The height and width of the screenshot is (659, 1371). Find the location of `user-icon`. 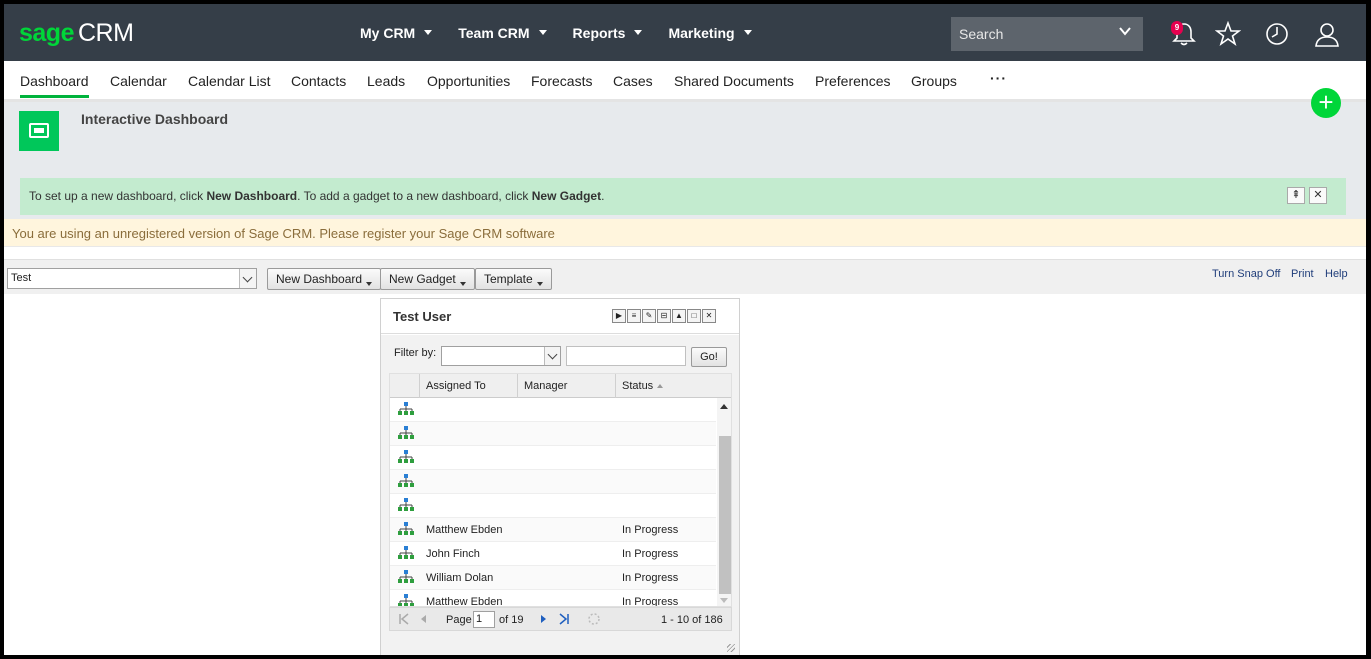

user-icon is located at coordinates (1327, 34).